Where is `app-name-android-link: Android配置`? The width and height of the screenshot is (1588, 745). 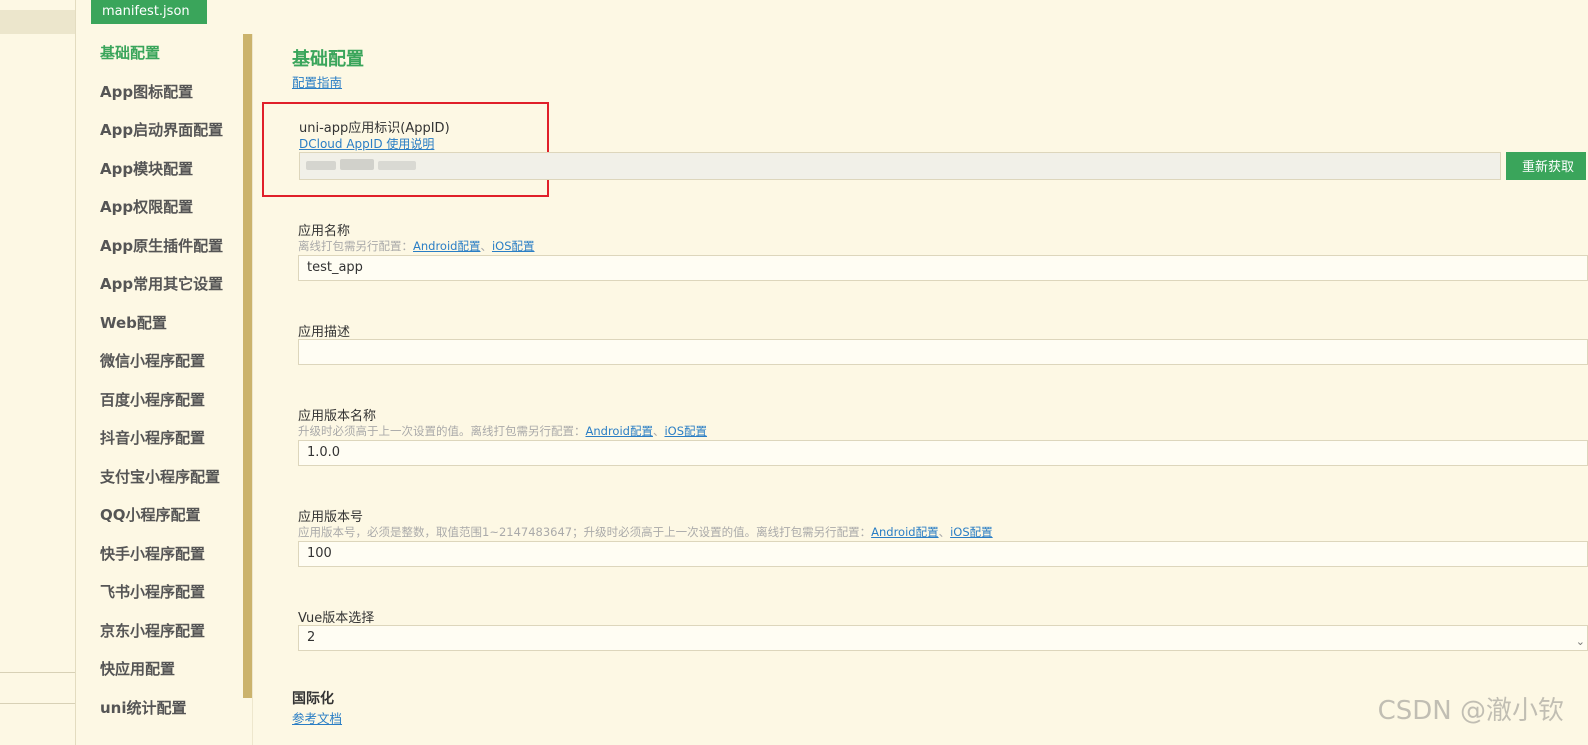 app-name-android-link: Android配置 is located at coordinates (446, 246).